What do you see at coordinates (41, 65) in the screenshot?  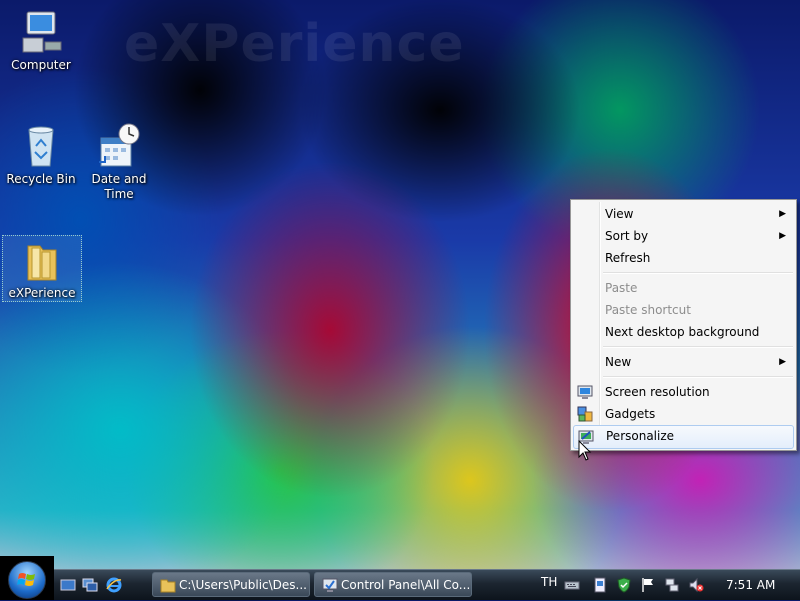 I see `desktop-icon-label: Computer` at bounding box center [41, 65].